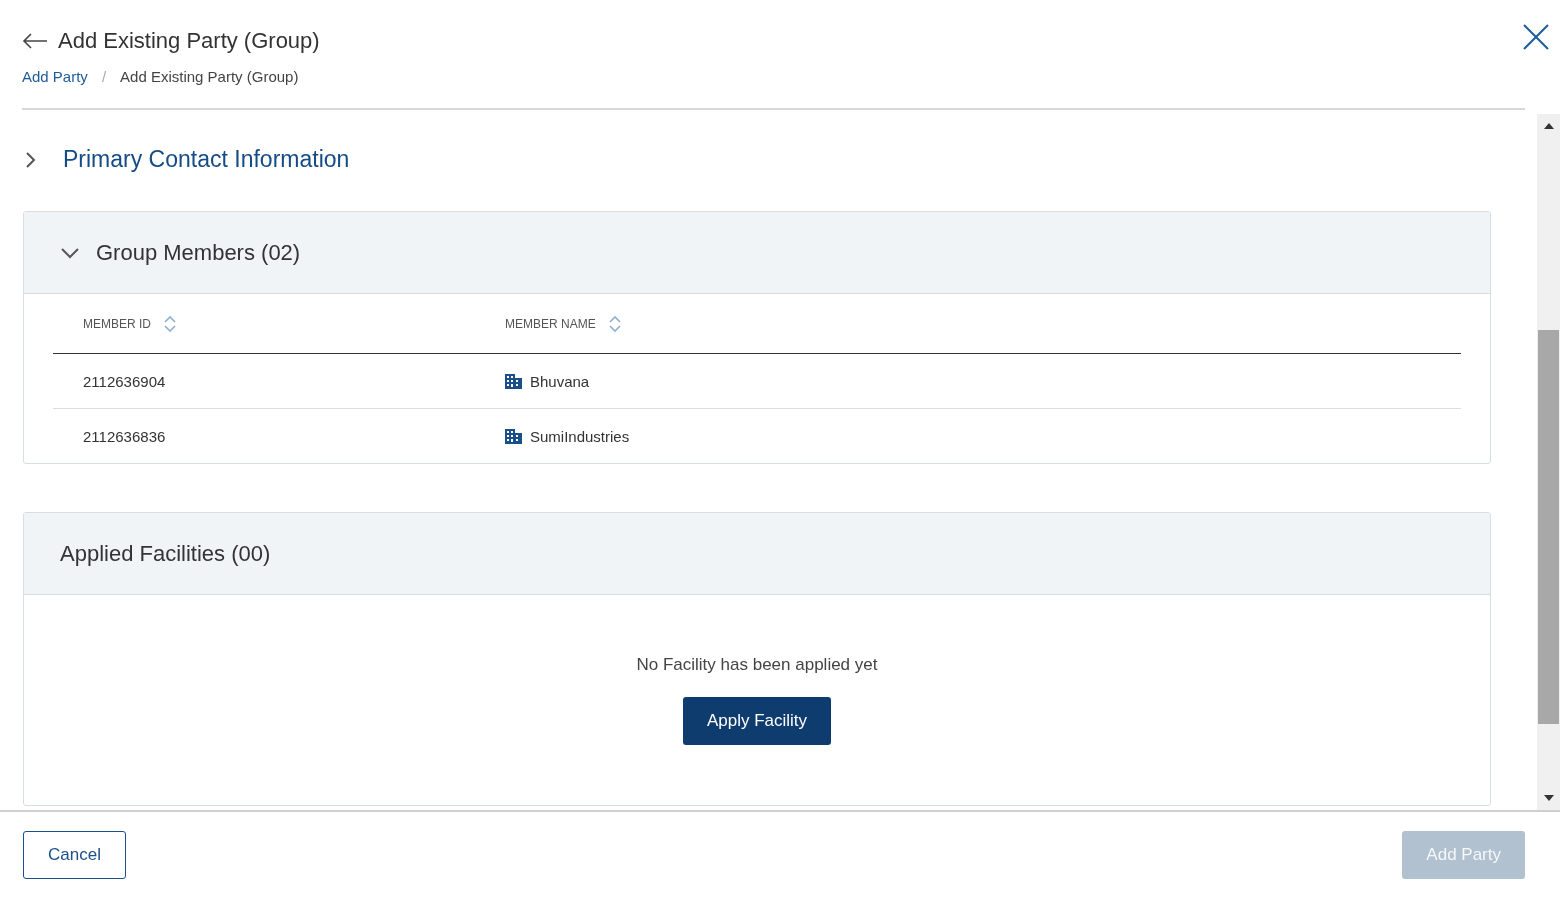 The height and width of the screenshot is (898, 1560). Describe the element at coordinates (117, 323) in the screenshot. I see `column-header: MEMBER ID` at that location.